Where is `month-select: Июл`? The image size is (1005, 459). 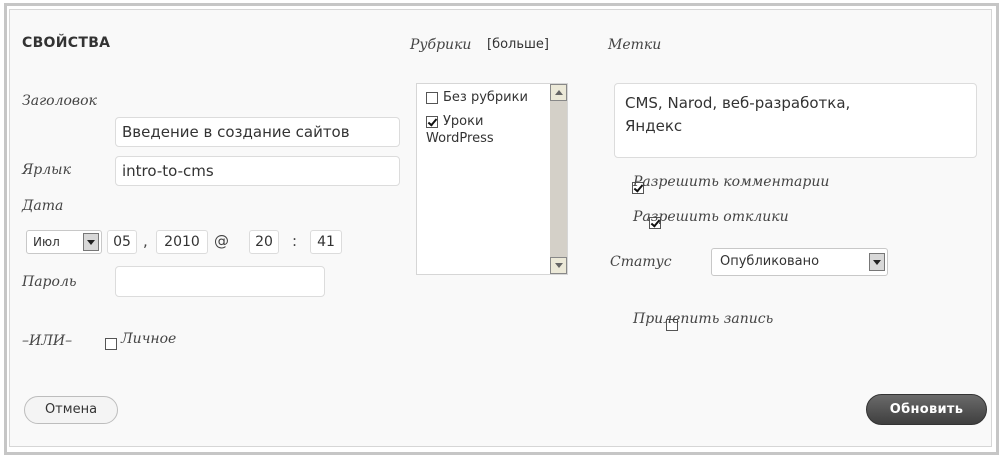 month-select: Июл is located at coordinates (64, 242).